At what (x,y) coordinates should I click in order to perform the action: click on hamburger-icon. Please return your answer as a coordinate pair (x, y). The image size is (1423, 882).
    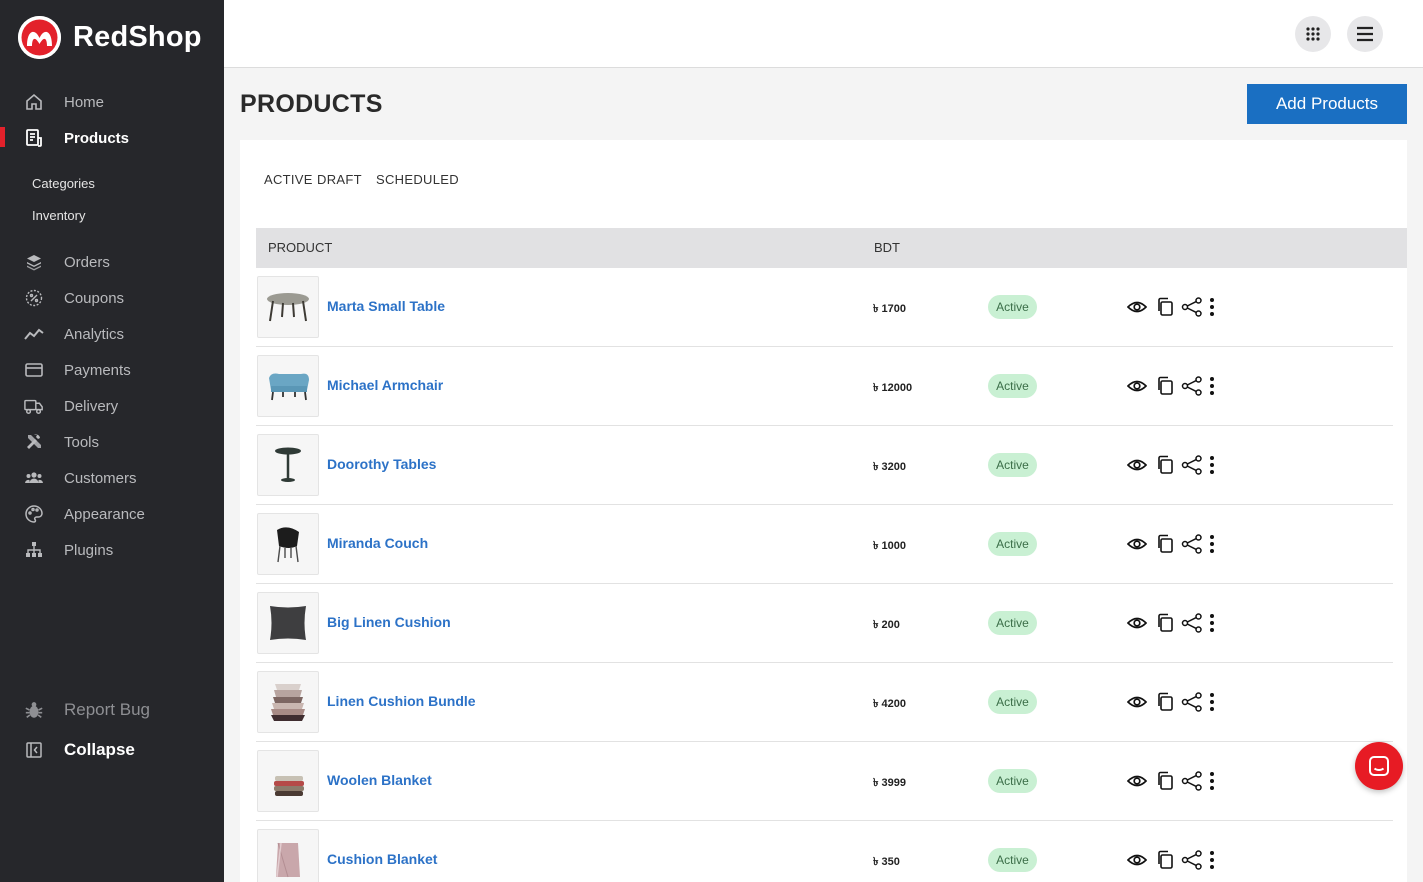
    Looking at the image, I should click on (1365, 34).